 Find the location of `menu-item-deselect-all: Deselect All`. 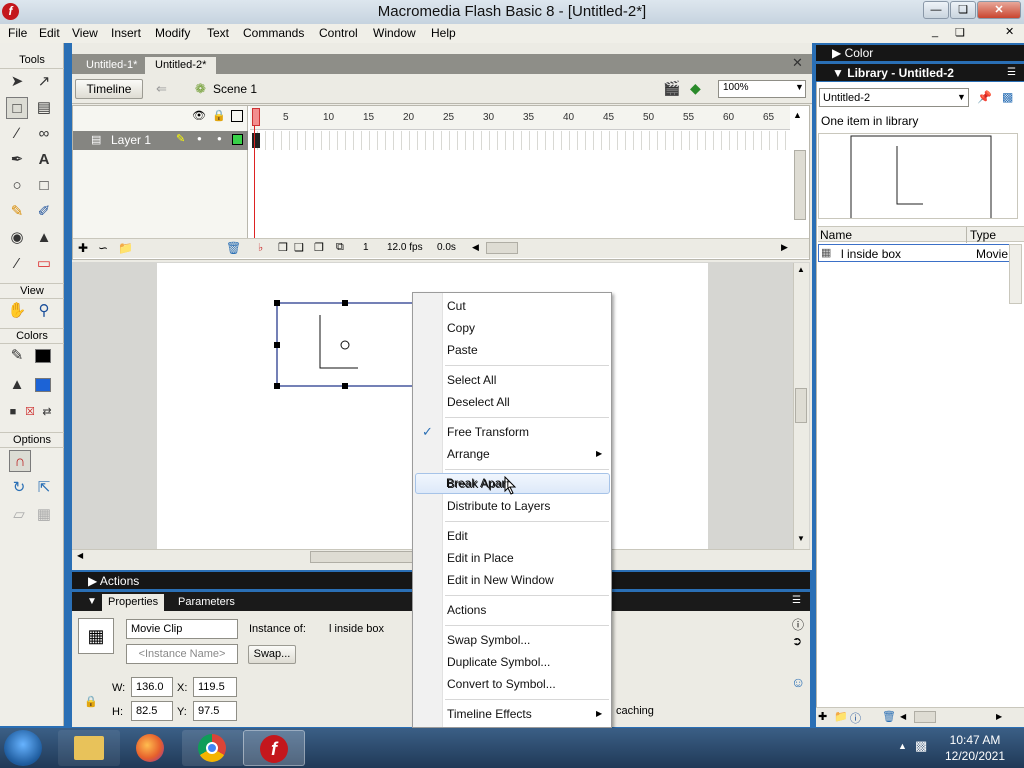

menu-item-deselect-all: Deselect All is located at coordinates (478, 402).